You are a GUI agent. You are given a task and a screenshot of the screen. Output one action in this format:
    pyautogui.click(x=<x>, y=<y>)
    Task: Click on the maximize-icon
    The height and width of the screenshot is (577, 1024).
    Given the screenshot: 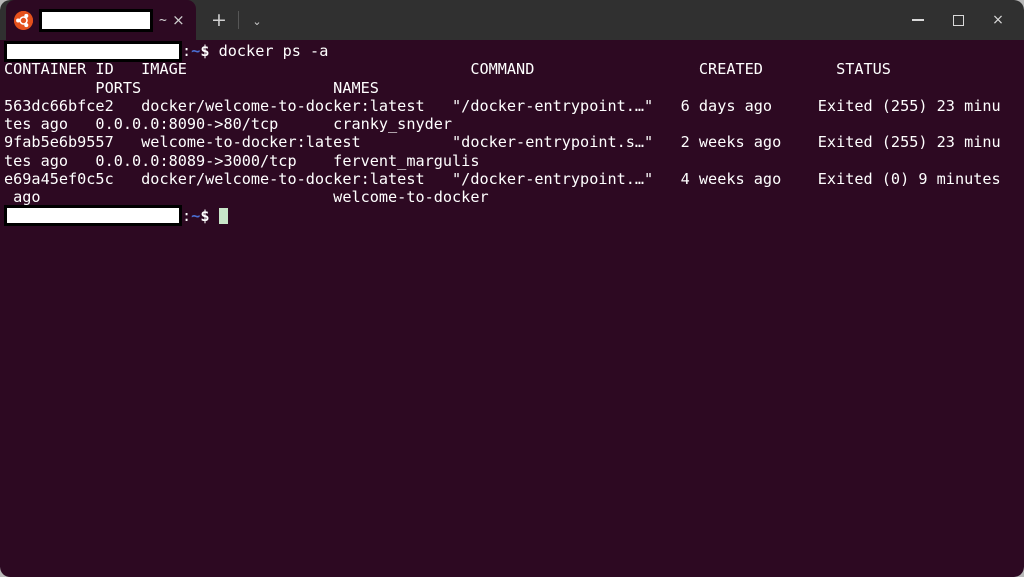 What is the action you would take?
    pyautogui.click(x=958, y=20)
    